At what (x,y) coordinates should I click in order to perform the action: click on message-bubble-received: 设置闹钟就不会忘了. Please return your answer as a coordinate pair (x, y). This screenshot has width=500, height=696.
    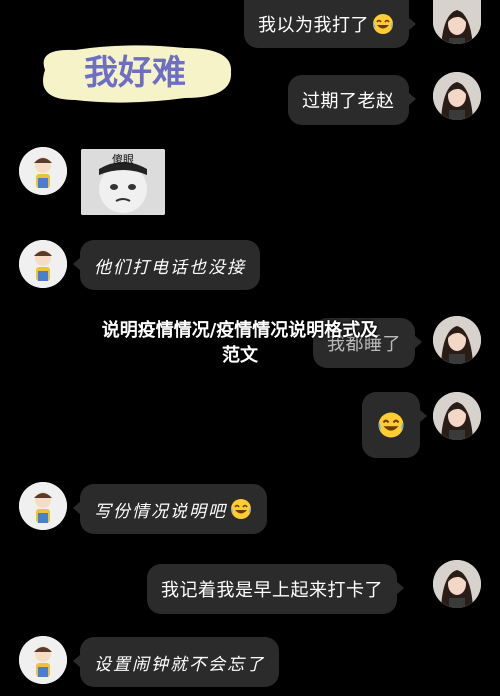
    Looking at the image, I should click on (176, 662).